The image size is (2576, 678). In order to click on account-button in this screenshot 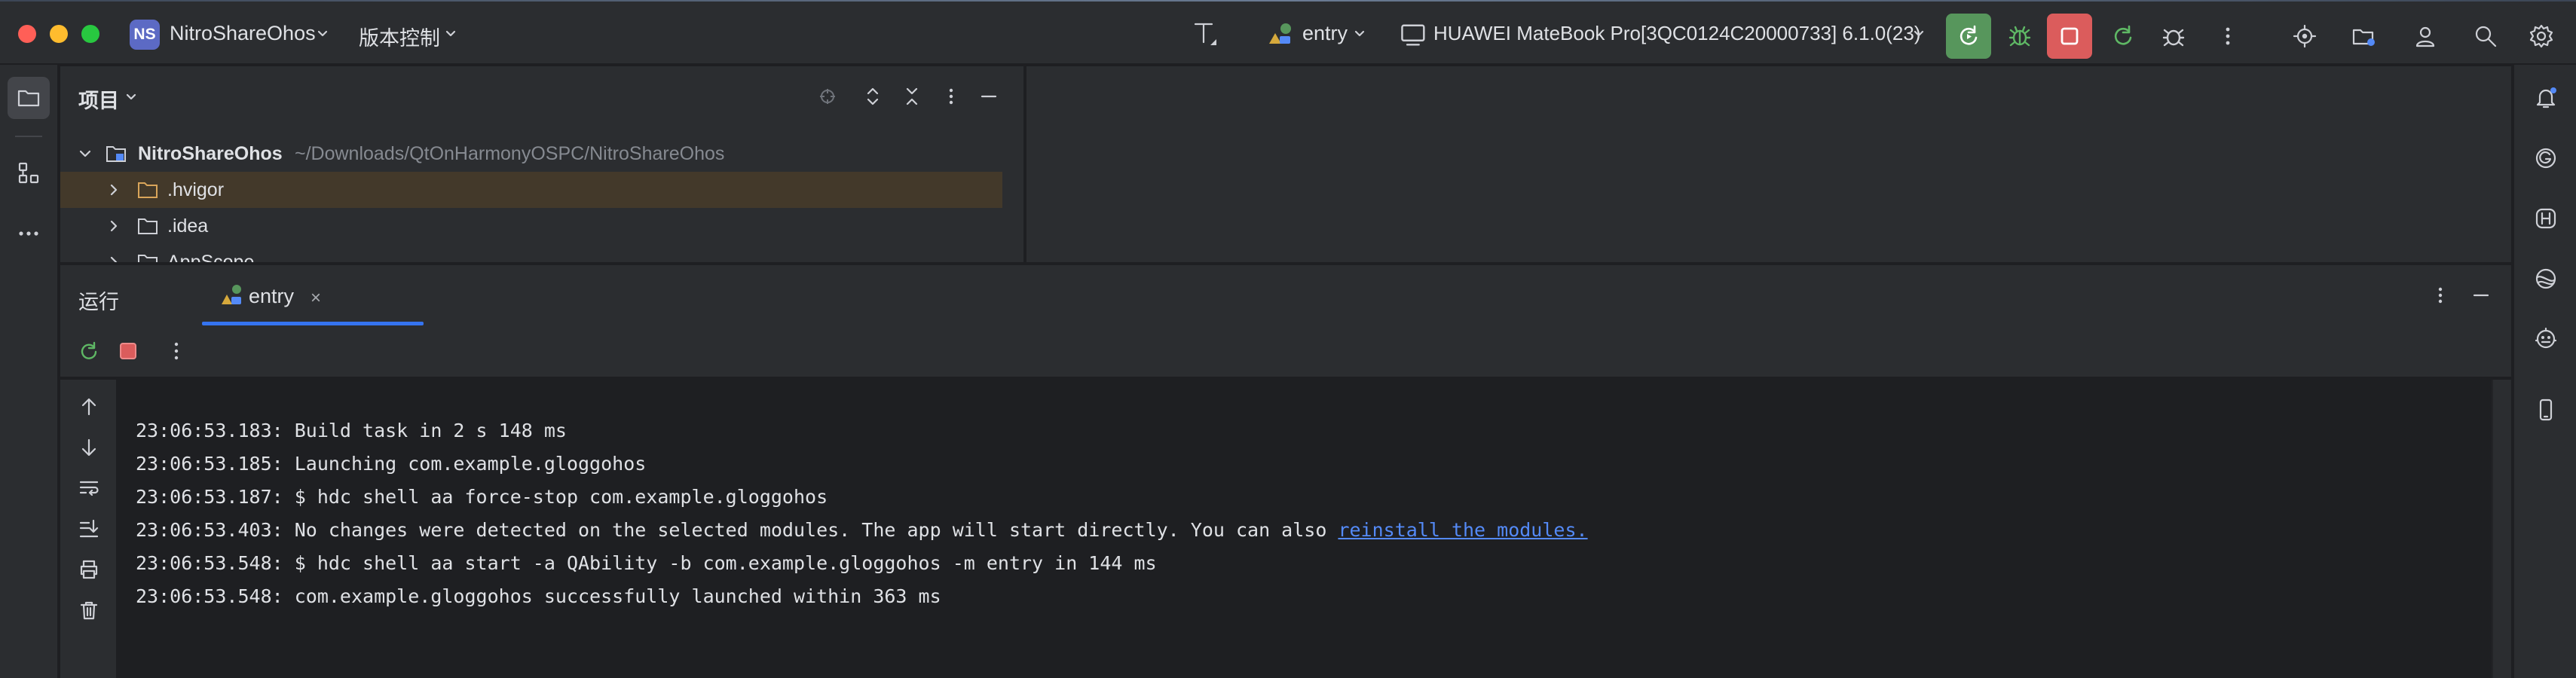, I will do `click(2425, 36)`.